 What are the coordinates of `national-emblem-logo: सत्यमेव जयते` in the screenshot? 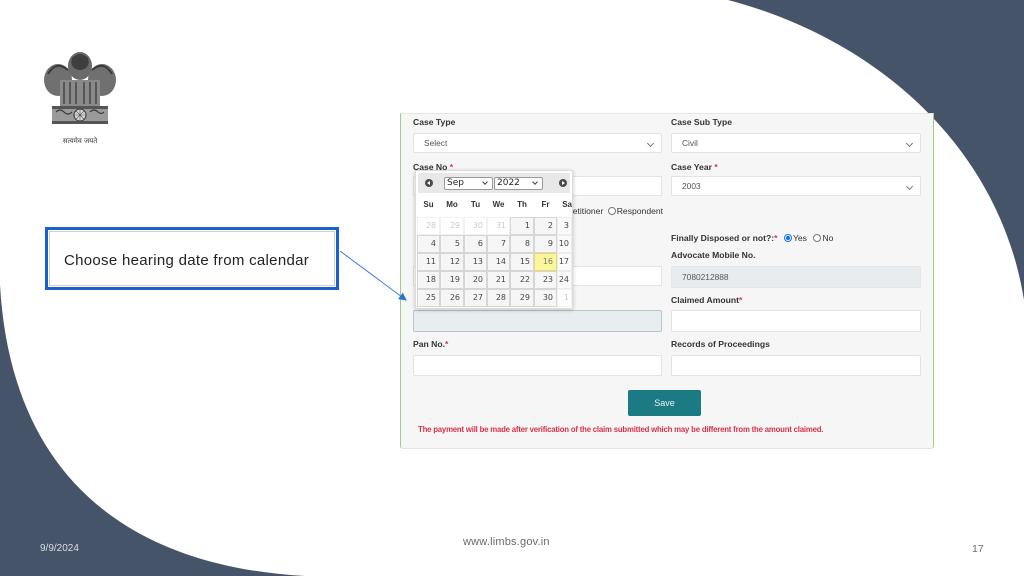 It's located at (80, 100).